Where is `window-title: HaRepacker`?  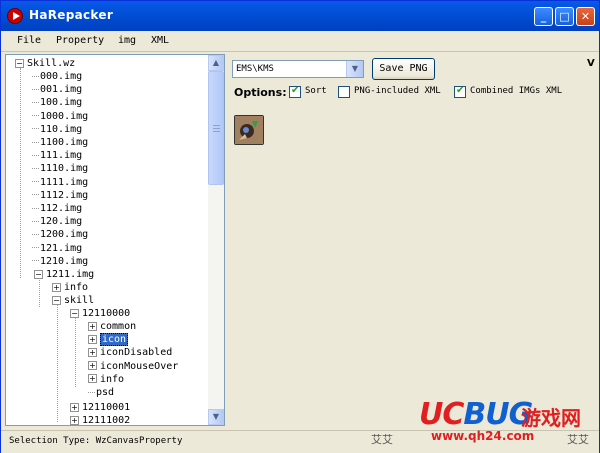 window-title: HaRepacker is located at coordinates (71, 15).